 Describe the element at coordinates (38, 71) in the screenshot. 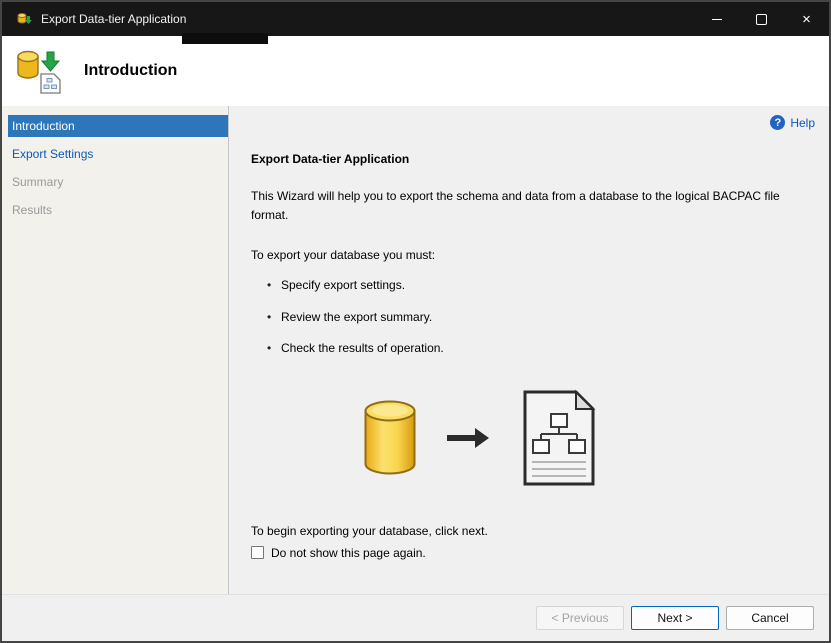

I see `export-dac-icon` at that location.